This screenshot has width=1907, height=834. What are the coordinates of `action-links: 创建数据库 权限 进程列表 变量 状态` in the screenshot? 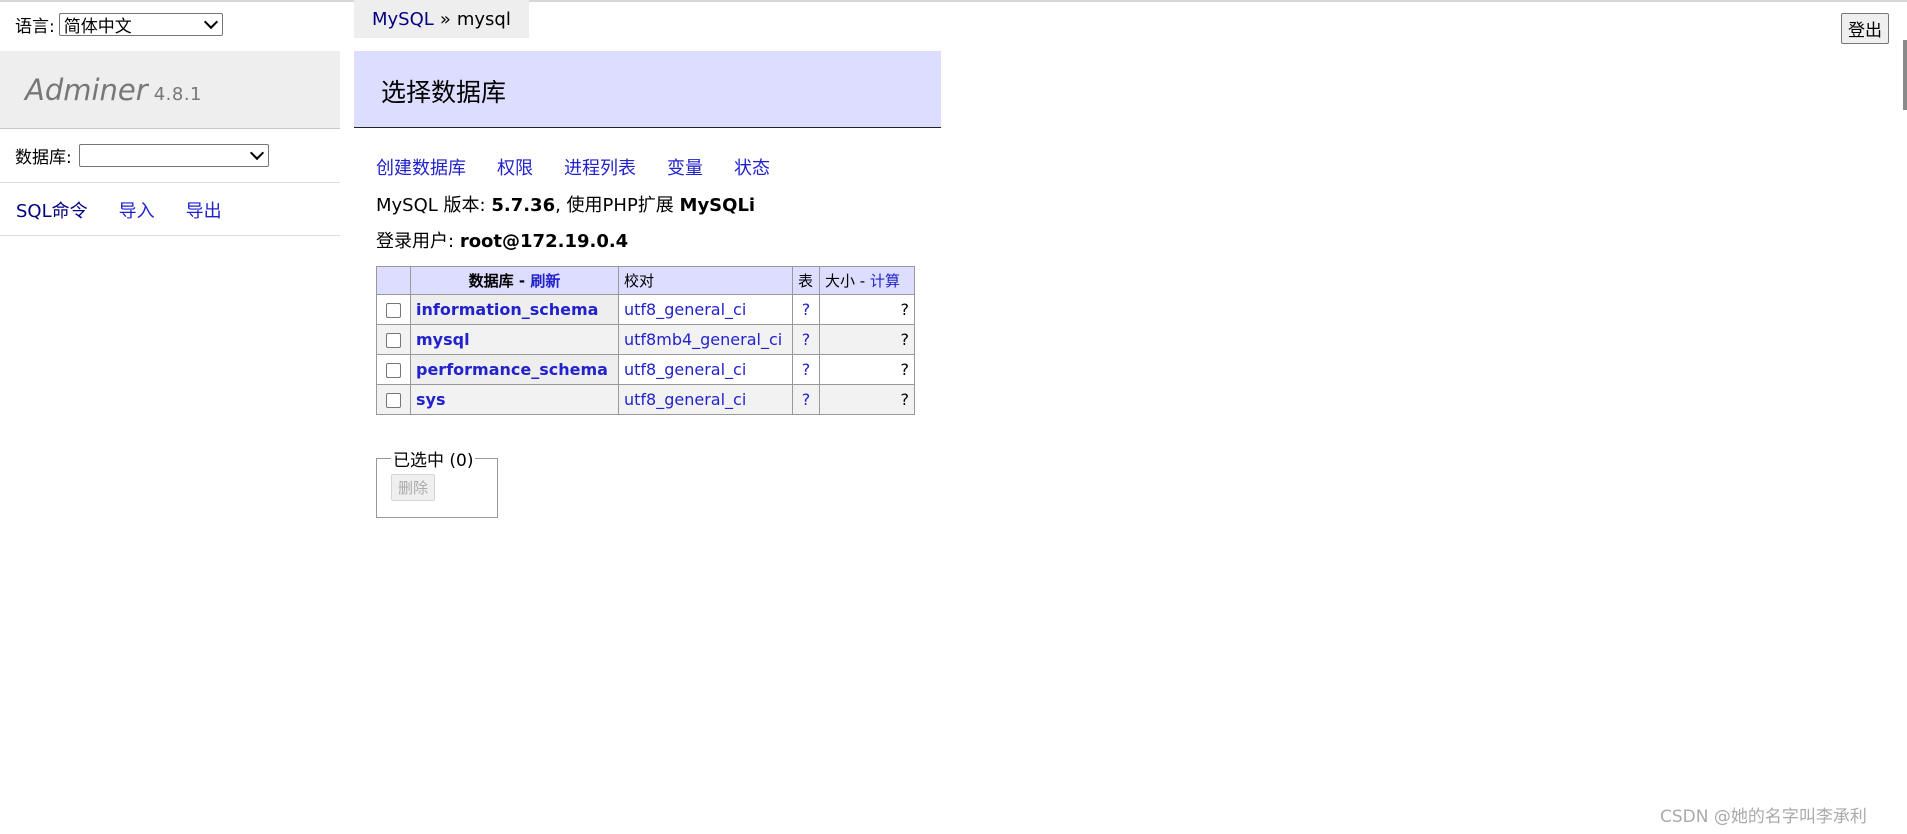 It's located at (573, 167).